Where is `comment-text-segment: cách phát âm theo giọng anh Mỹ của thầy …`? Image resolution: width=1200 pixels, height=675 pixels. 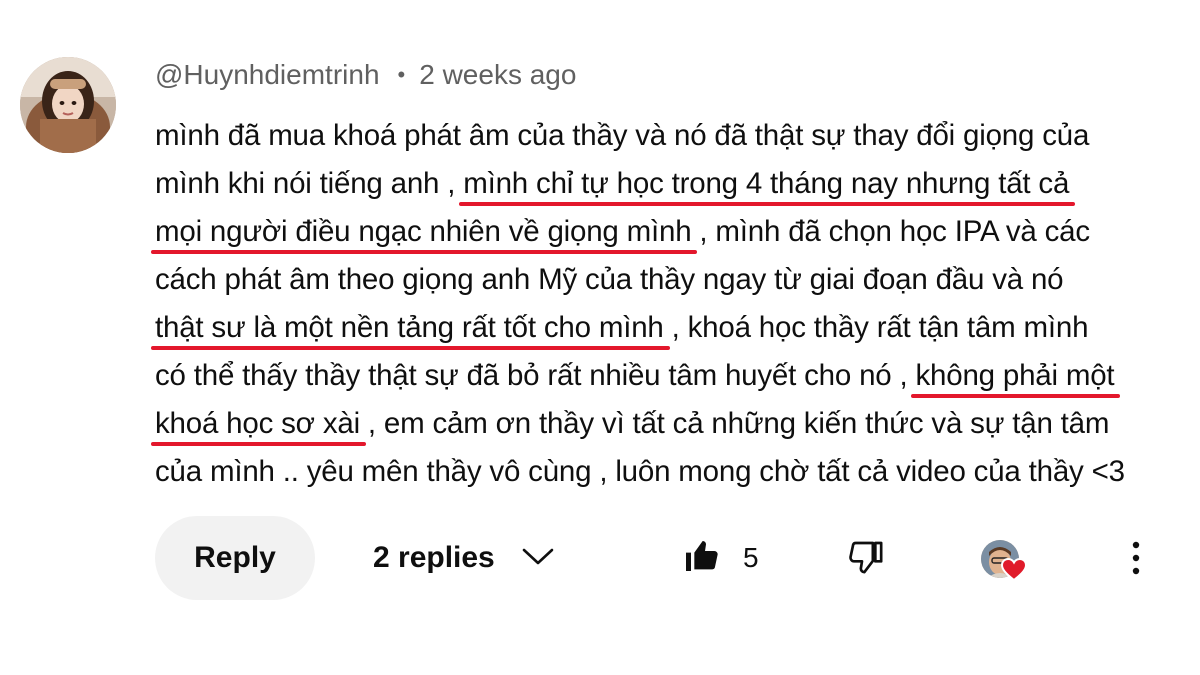 comment-text-segment: cách phát âm theo giọng anh Mỹ của thầy … is located at coordinates (609, 279).